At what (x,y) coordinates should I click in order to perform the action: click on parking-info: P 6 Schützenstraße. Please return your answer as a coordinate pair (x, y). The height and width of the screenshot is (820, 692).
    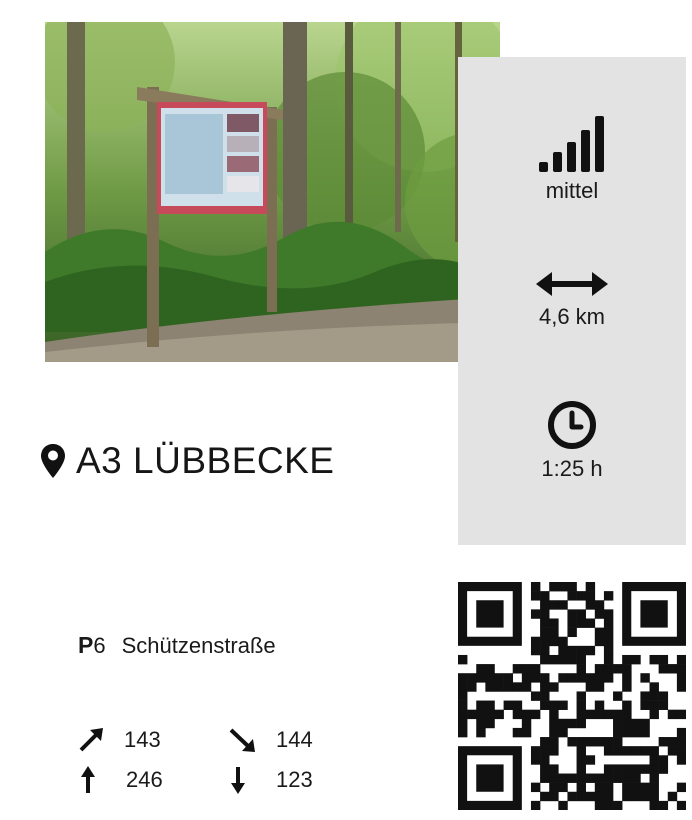
    Looking at the image, I should click on (177, 645).